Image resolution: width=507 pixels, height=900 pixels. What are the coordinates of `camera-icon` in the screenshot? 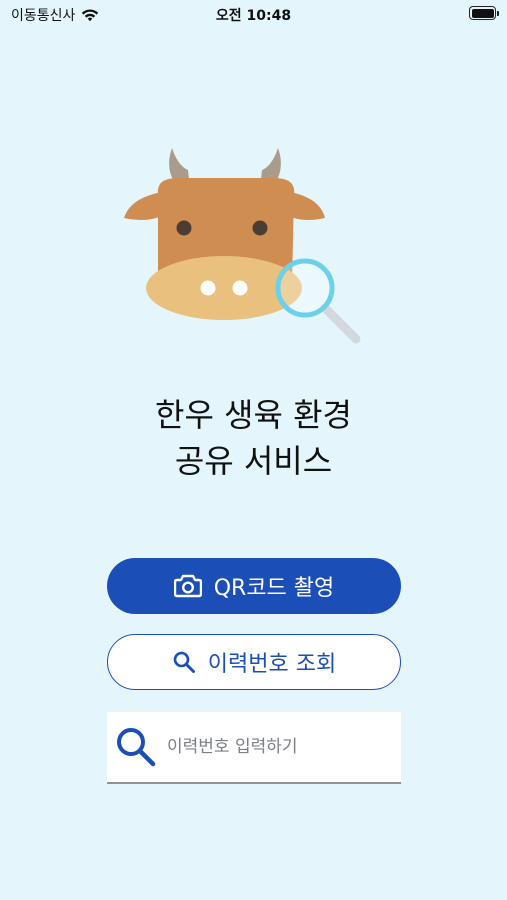 It's located at (187, 586).